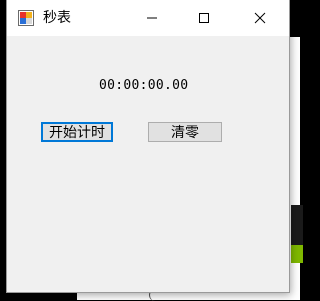 The width and height of the screenshot is (320, 301). What do you see at coordinates (297, 225) in the screenshot?
I see `background-window-text-fragment` at bounding box center [297, 225].